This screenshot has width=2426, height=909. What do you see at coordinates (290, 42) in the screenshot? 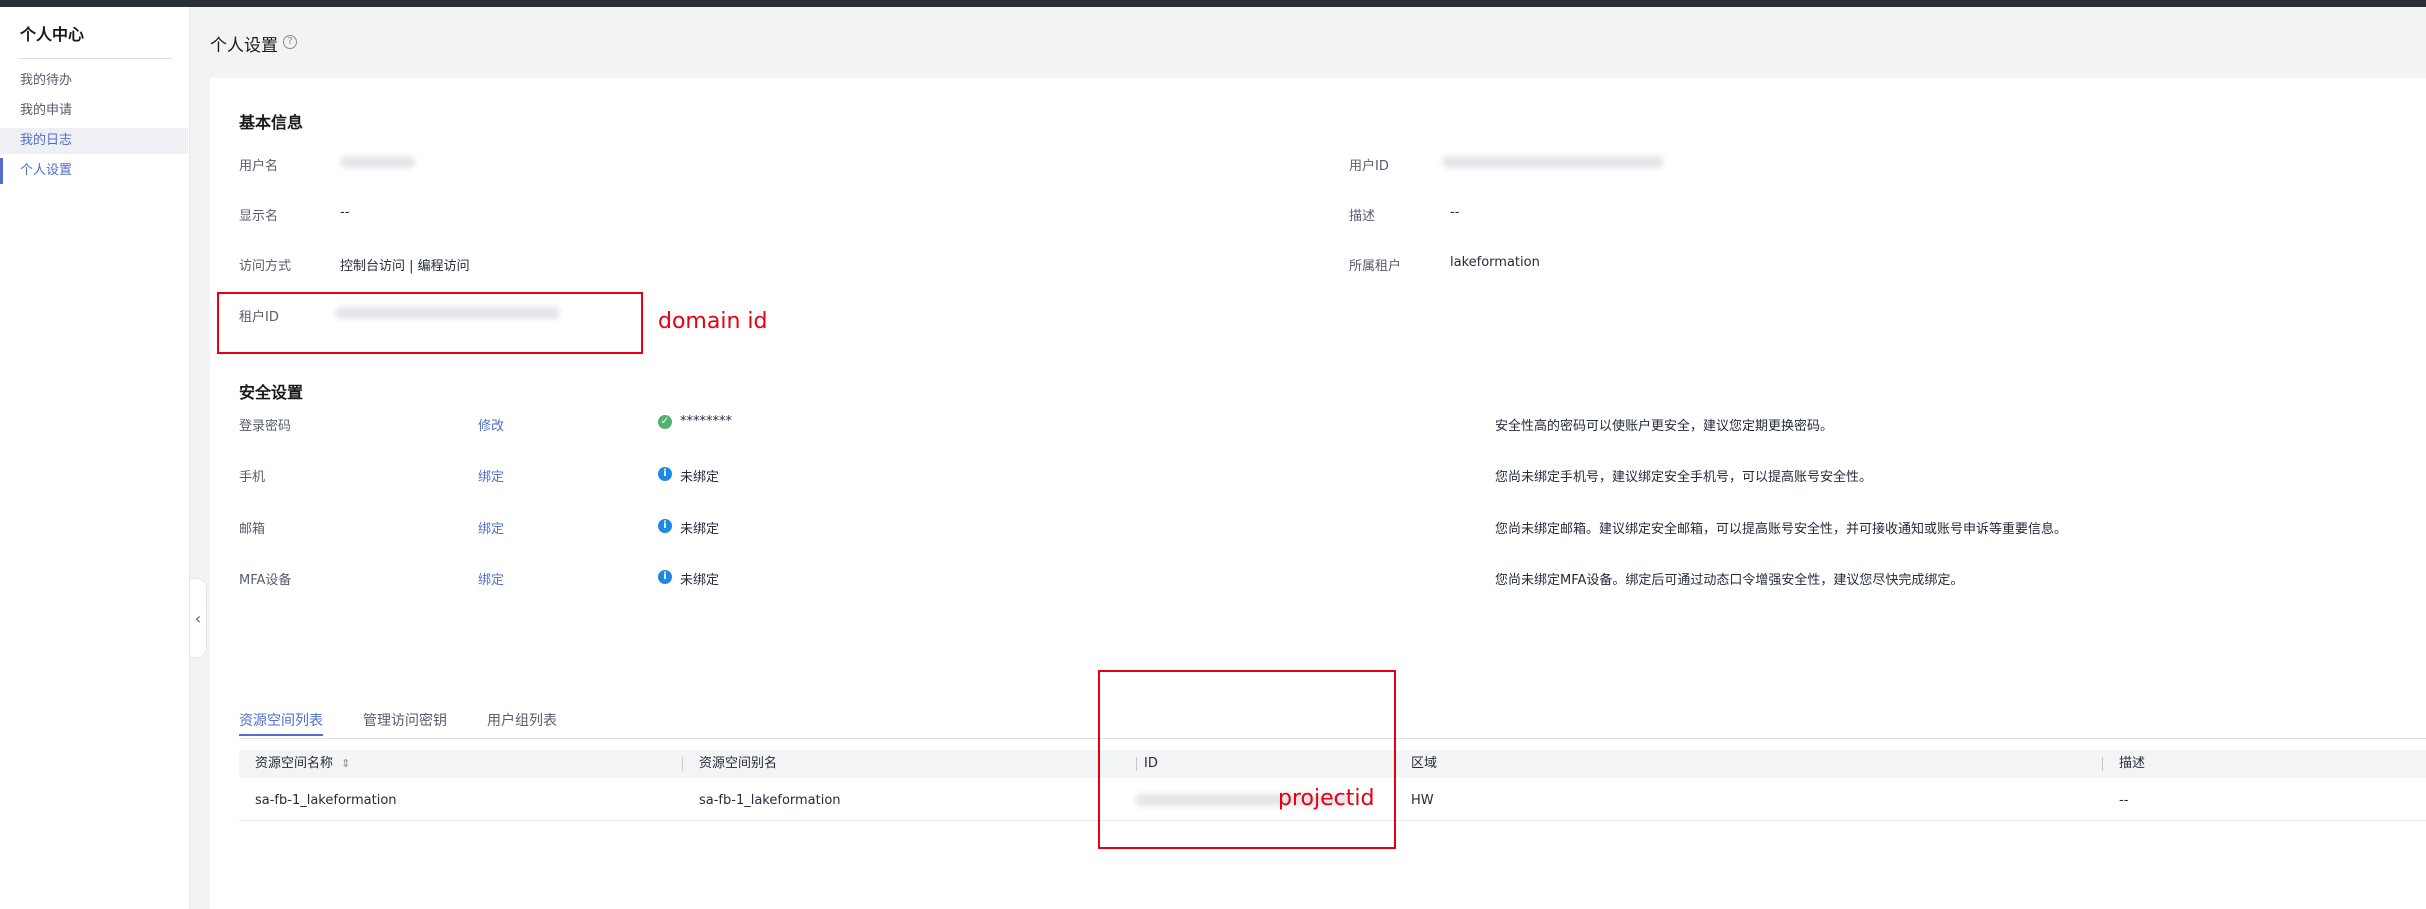
I see `help-icon: ?` at bounding box center [290, 42].